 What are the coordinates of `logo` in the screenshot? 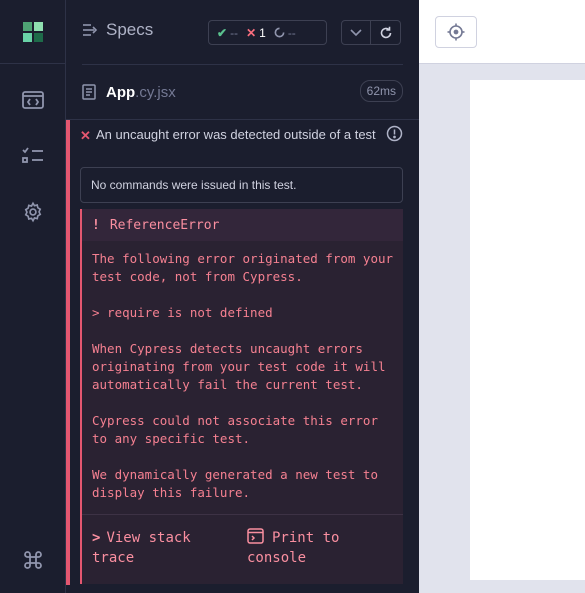 It's located at (33, 32).